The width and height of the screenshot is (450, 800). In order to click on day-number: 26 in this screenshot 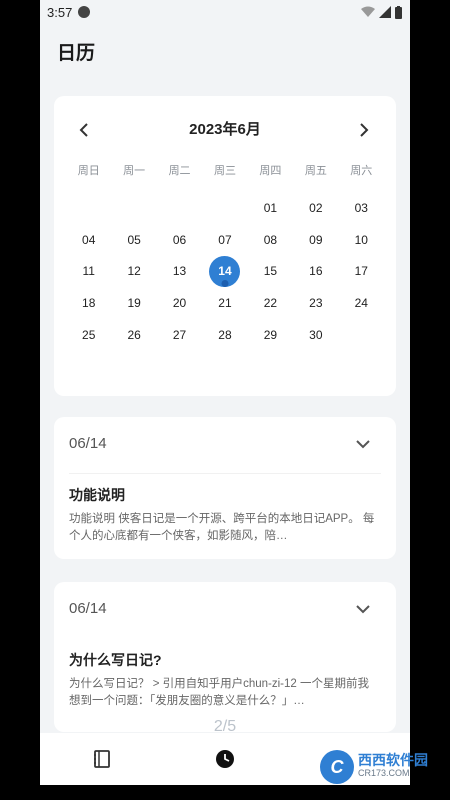, I will do `click(134, 334)`.